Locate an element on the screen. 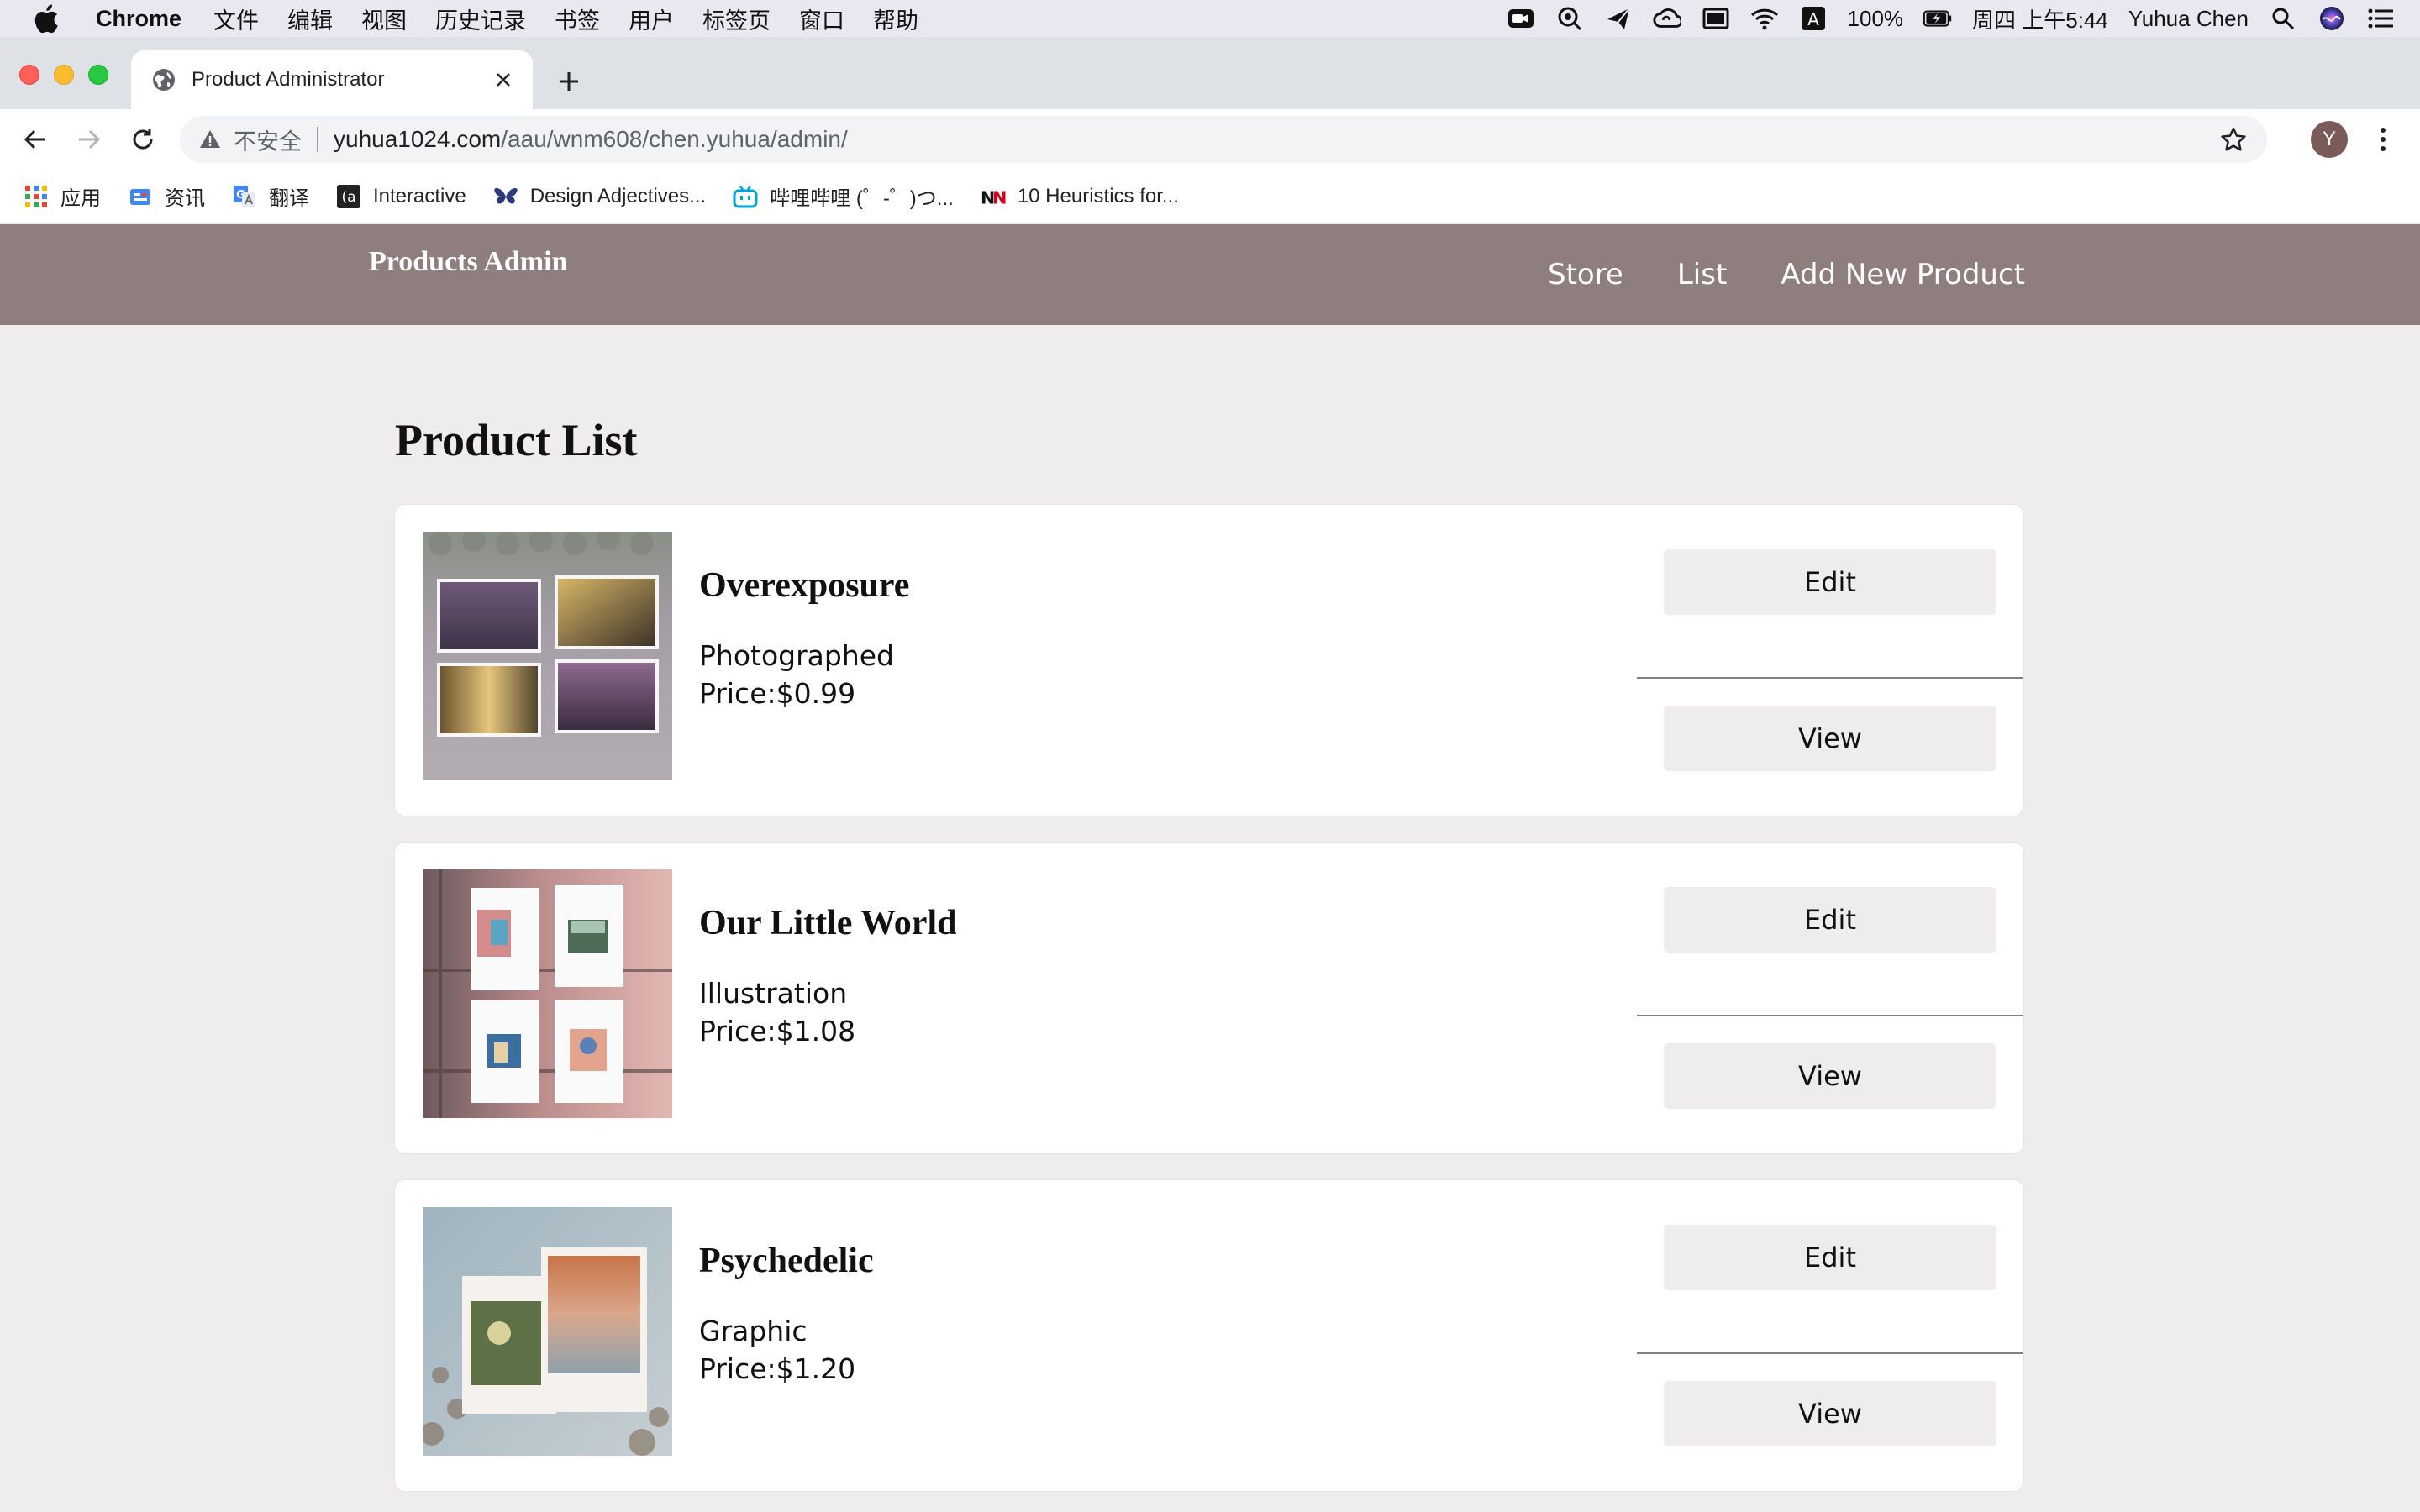 The width and height of the screenshot is (2420, 1512). nav-list: List is located at coordinates (1702, 274).